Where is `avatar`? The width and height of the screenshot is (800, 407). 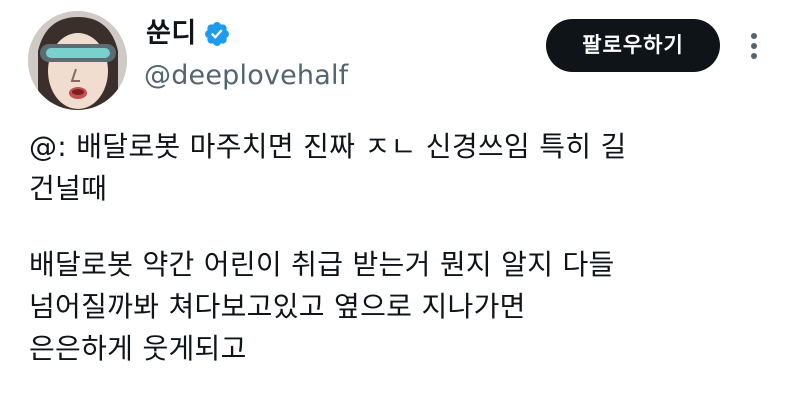
avatar is located at coordinates (77, 60).